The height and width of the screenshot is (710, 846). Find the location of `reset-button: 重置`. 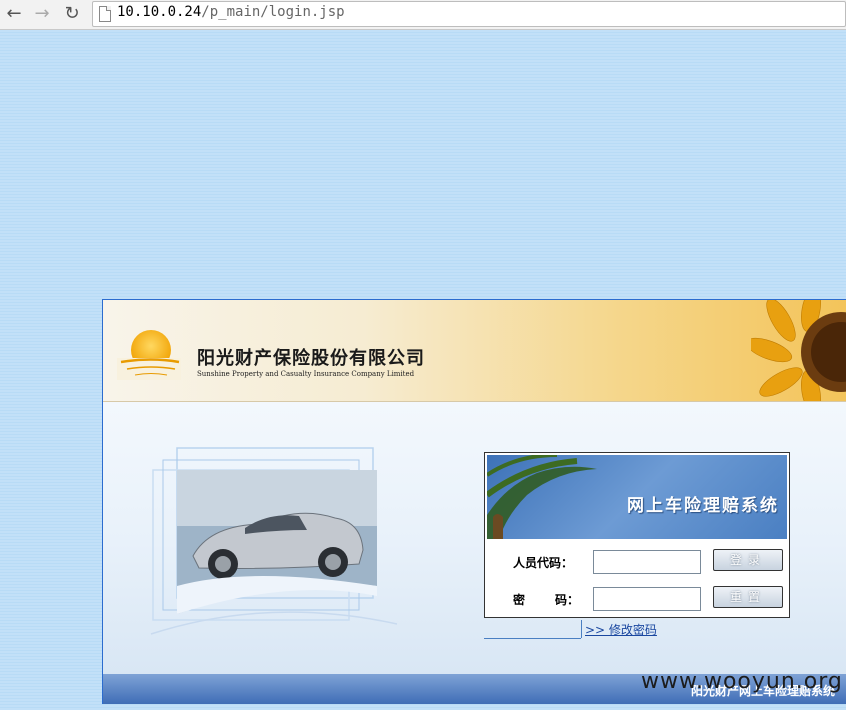

reset-button: 重置 is located at coordinates (748, 597).